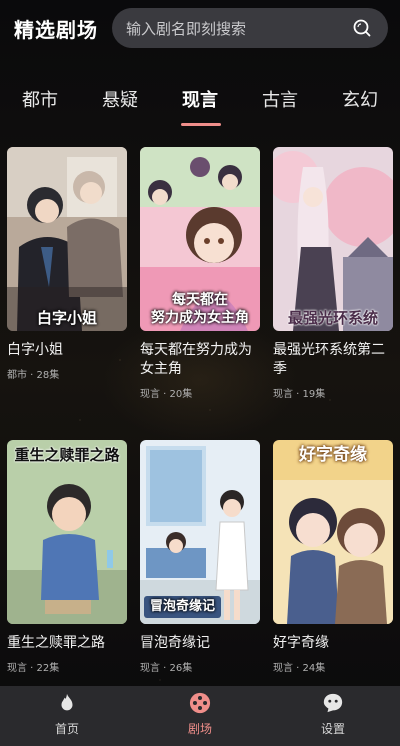  Describe the element at coordinates (40, 99) in the screenshot. I see `tab-dushi: 都市` at that location.